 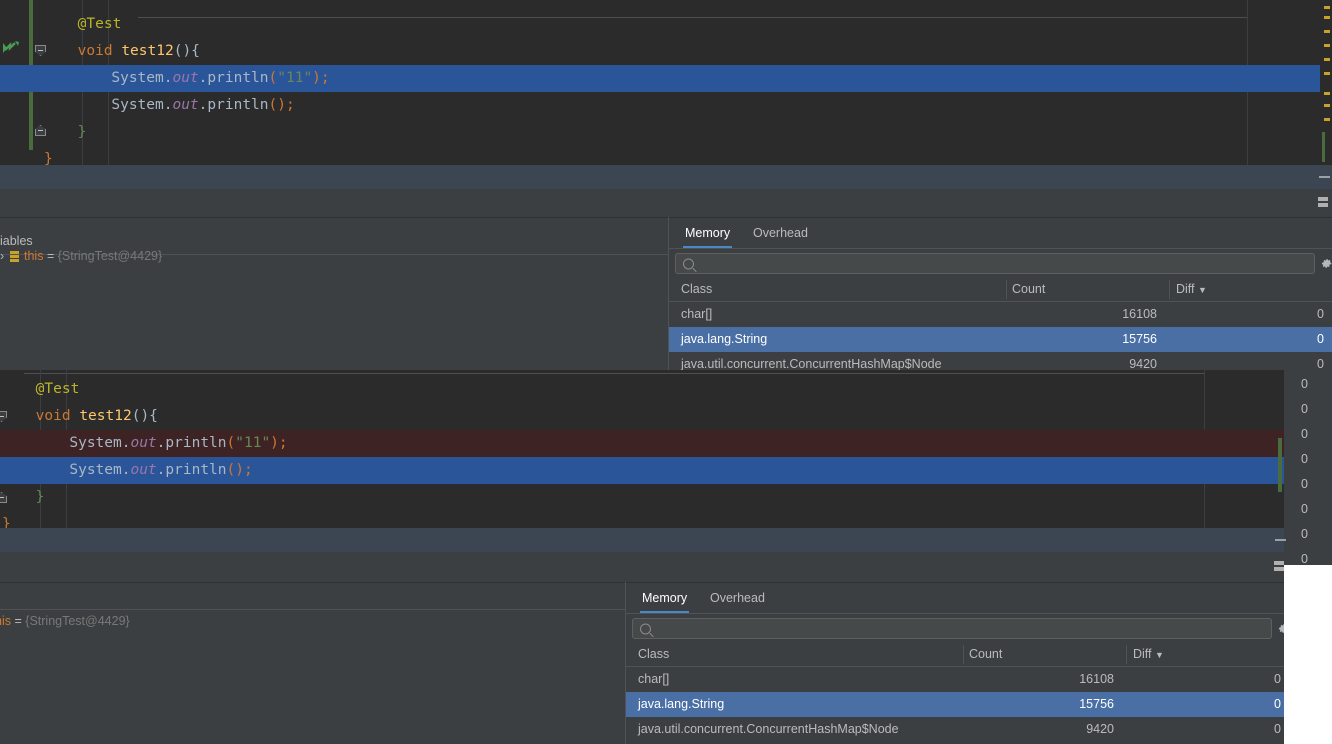 I want to click on divider, so click(x=666, y=217).